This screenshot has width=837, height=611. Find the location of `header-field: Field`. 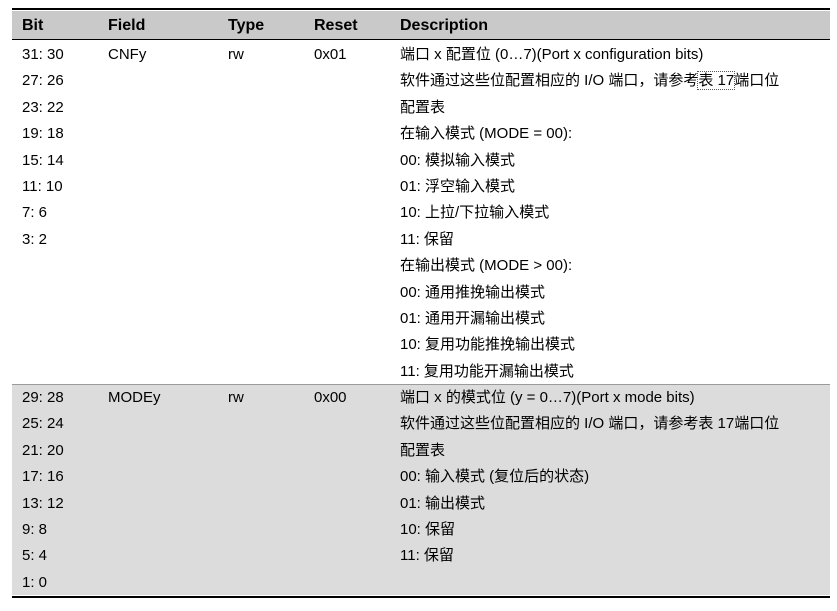

header-field: Field is located at coordinates (127, 25).